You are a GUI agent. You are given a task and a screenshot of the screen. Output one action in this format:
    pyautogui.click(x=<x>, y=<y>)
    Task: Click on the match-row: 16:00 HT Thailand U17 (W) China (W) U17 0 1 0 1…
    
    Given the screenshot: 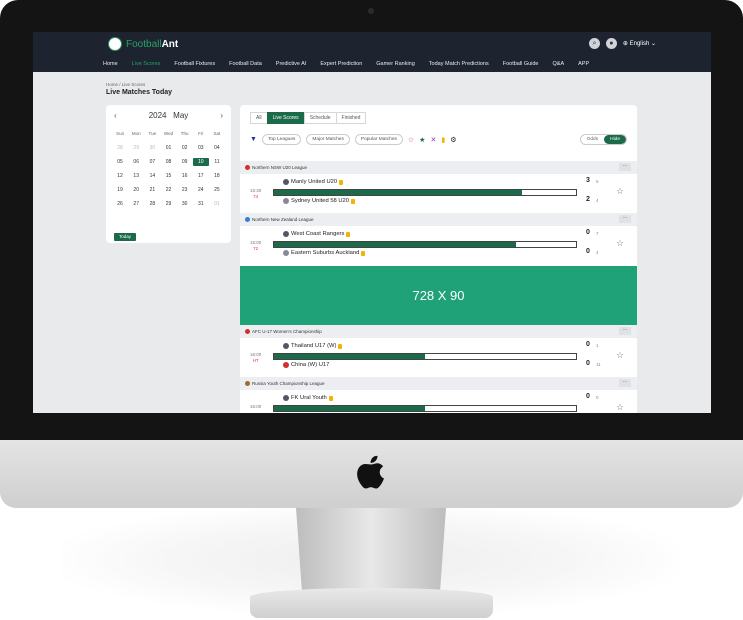 What is the action you would take?
    pyautogui.click(x=438, y=358)
    